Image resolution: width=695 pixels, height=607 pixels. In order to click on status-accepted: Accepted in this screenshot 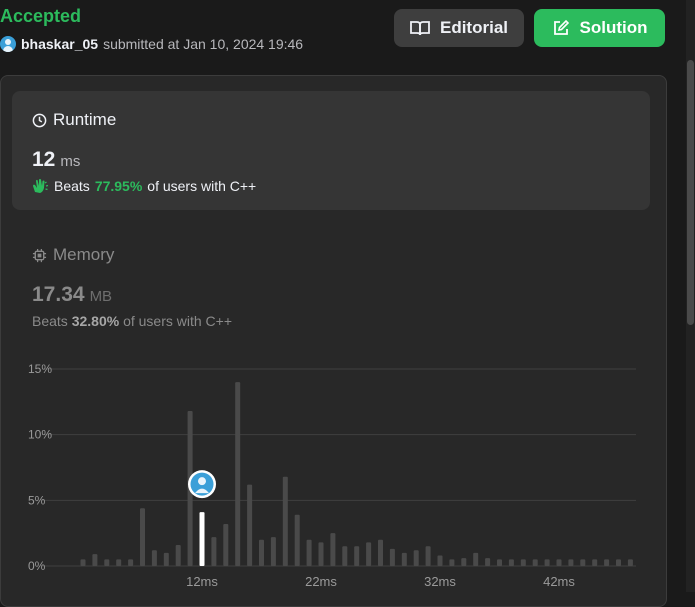, I will do `click(41, 16)`.